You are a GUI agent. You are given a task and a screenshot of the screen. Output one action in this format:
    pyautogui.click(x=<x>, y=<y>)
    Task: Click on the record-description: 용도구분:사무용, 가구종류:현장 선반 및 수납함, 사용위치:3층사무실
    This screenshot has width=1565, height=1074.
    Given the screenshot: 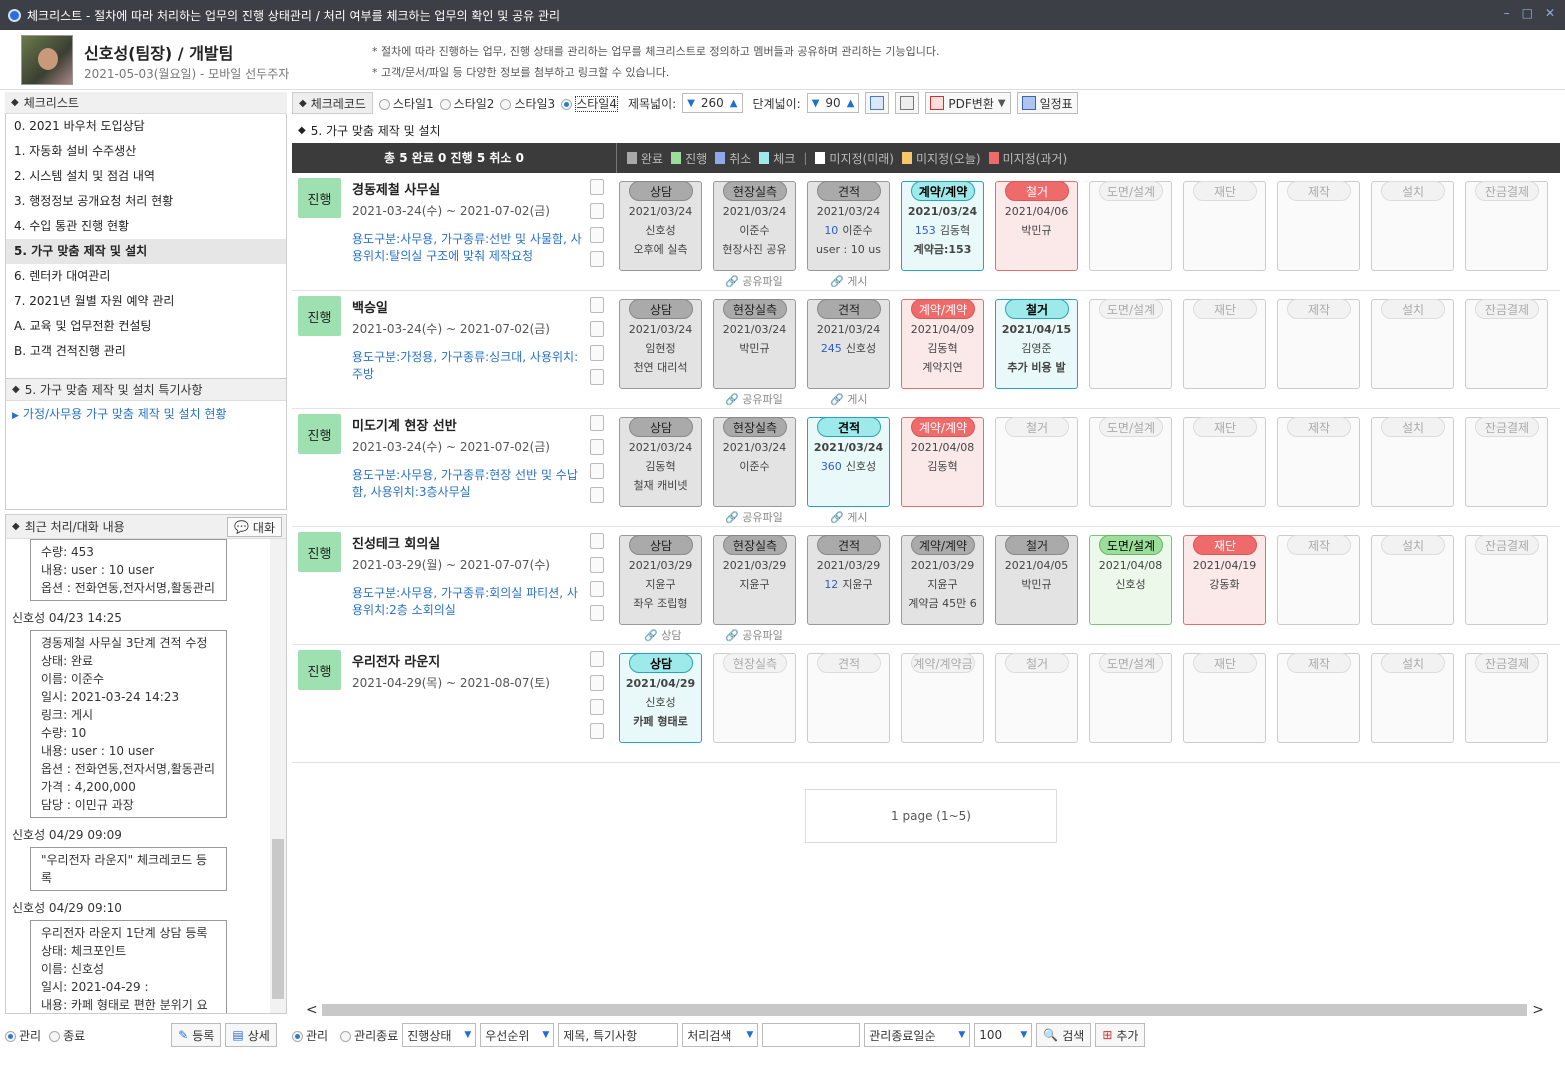 What is the action you would take?
    pyautogui.click(x=468, y=484)
    